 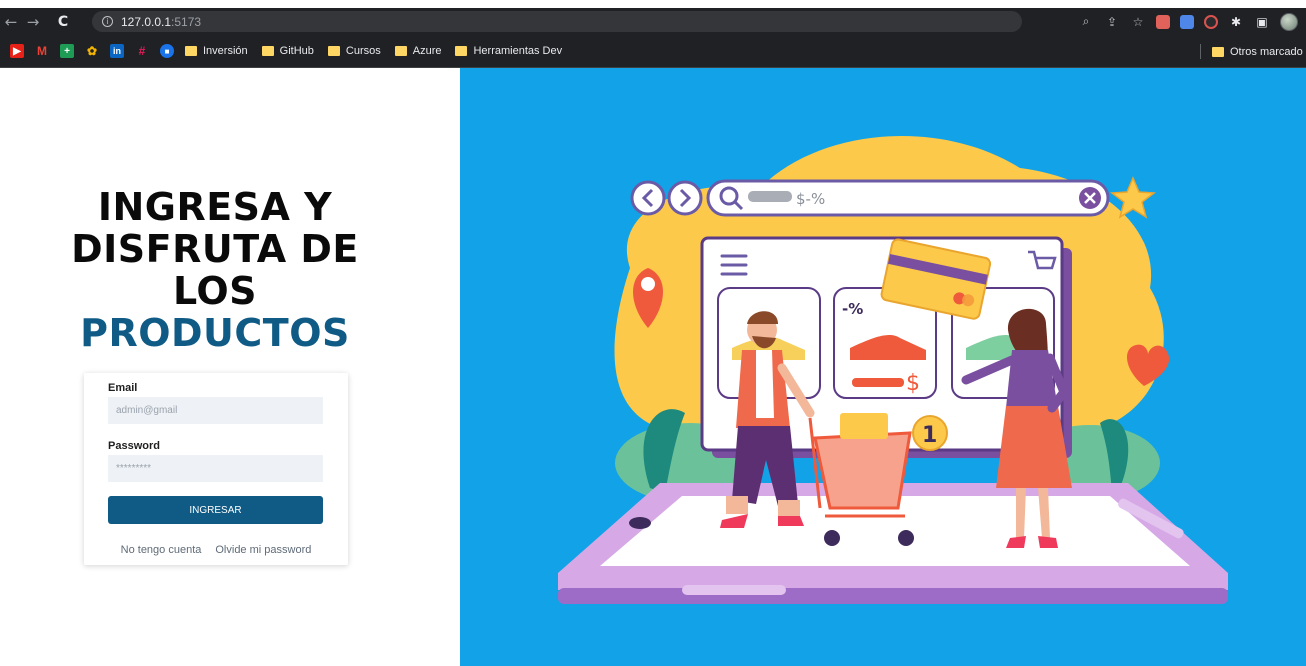 What do you see at coordinates (215, 207) in the screenshot?
I see `title-line-1: INGRESA Y` at bounding box center [215, 207].